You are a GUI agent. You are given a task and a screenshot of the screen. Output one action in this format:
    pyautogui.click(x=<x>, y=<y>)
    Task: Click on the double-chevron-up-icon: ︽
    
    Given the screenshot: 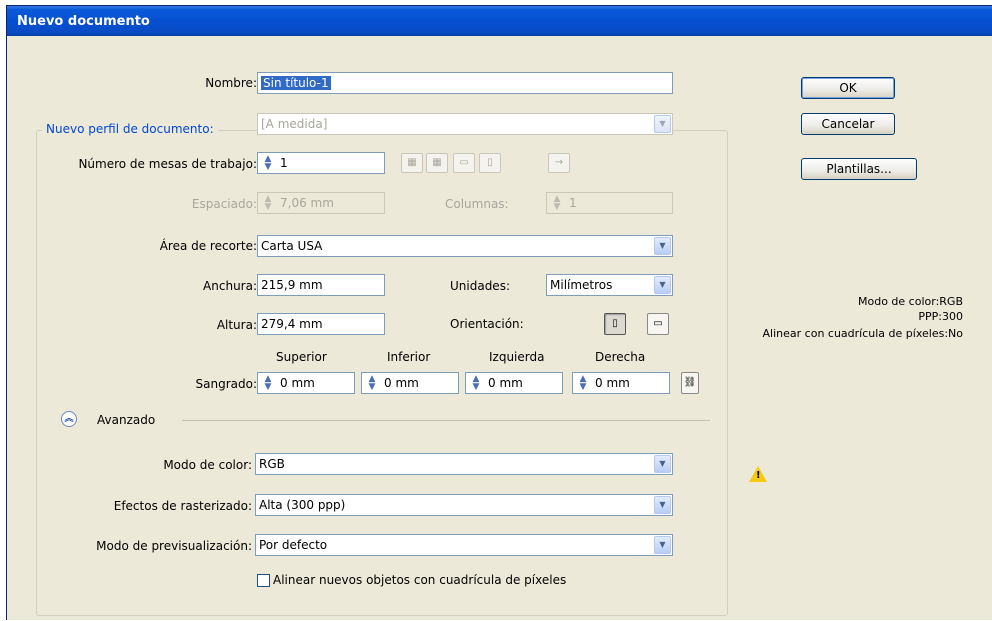 What is the action you would take?
    pyautogui.click(x=69, y=419)
    